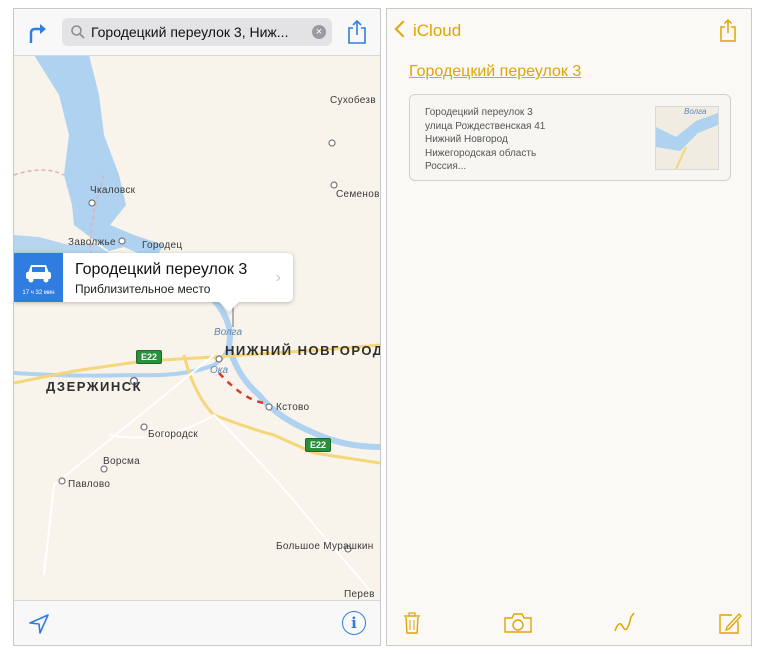  What do you see at coordinates (412, 623) in the screenshot?
I see `trash-icon` at bounding box center [412, 623].